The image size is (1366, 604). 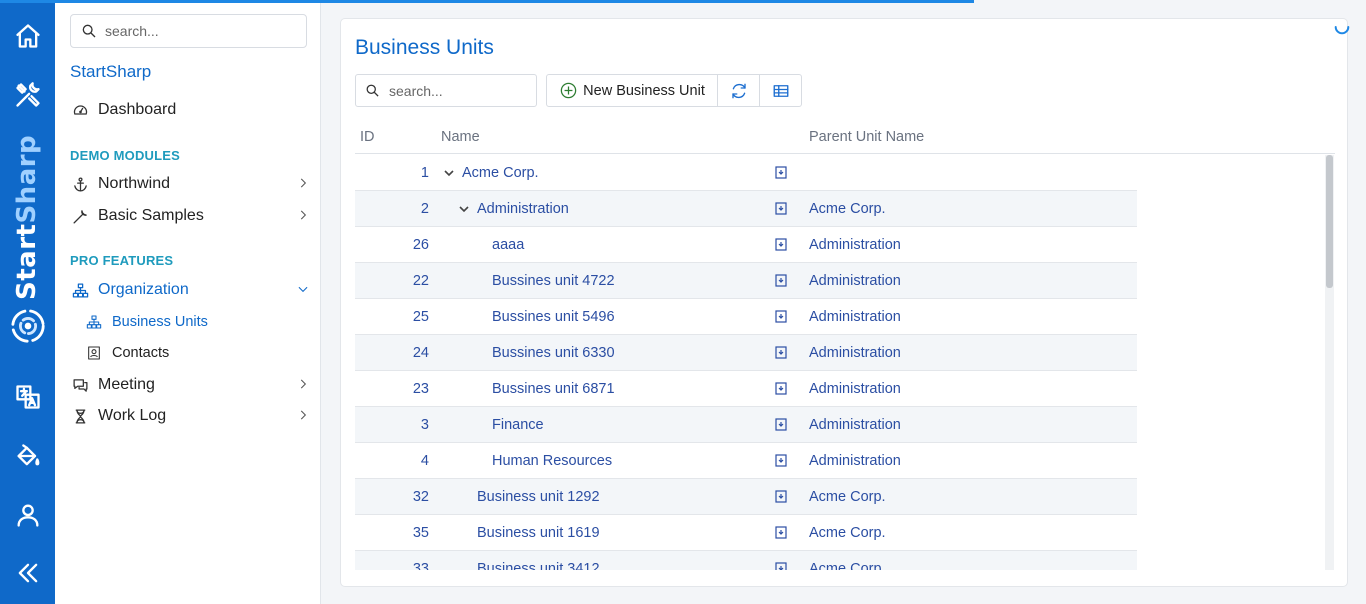 I want to click on grid-search-input, so click(x=459, y=90).